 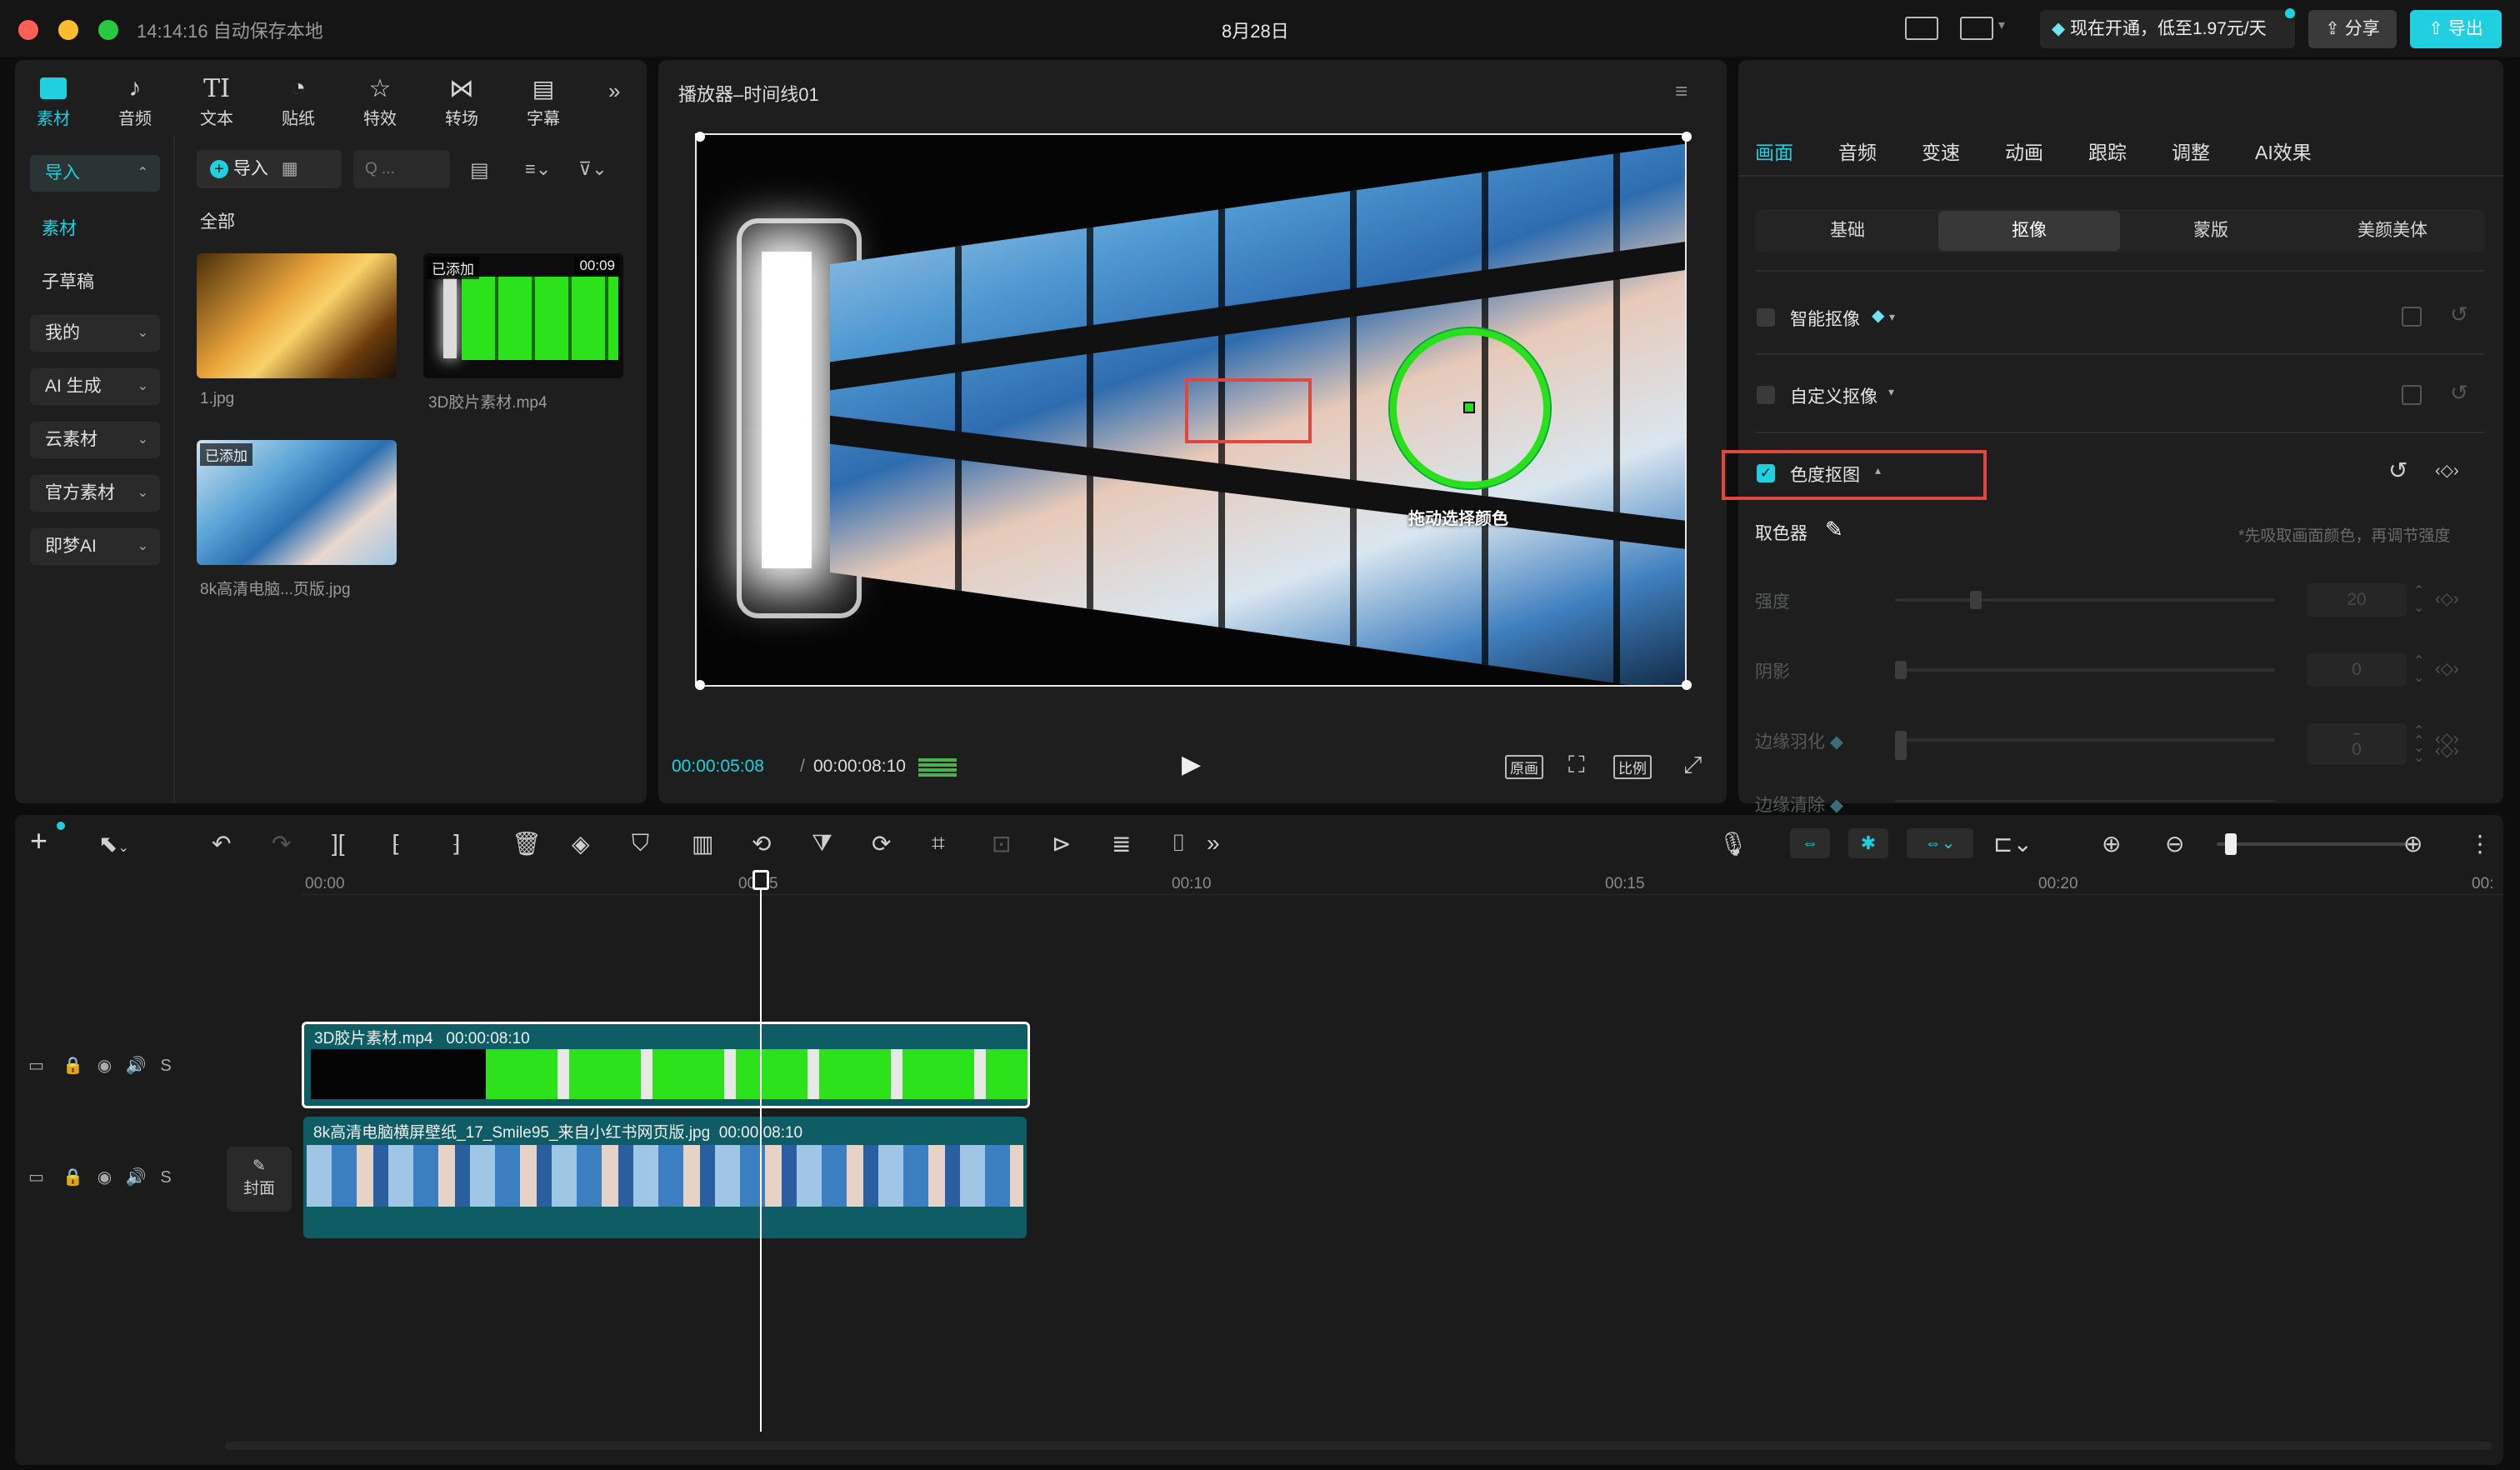 I want to click on tab-ai-effects: AI效果, so click(x=2283, y=151).